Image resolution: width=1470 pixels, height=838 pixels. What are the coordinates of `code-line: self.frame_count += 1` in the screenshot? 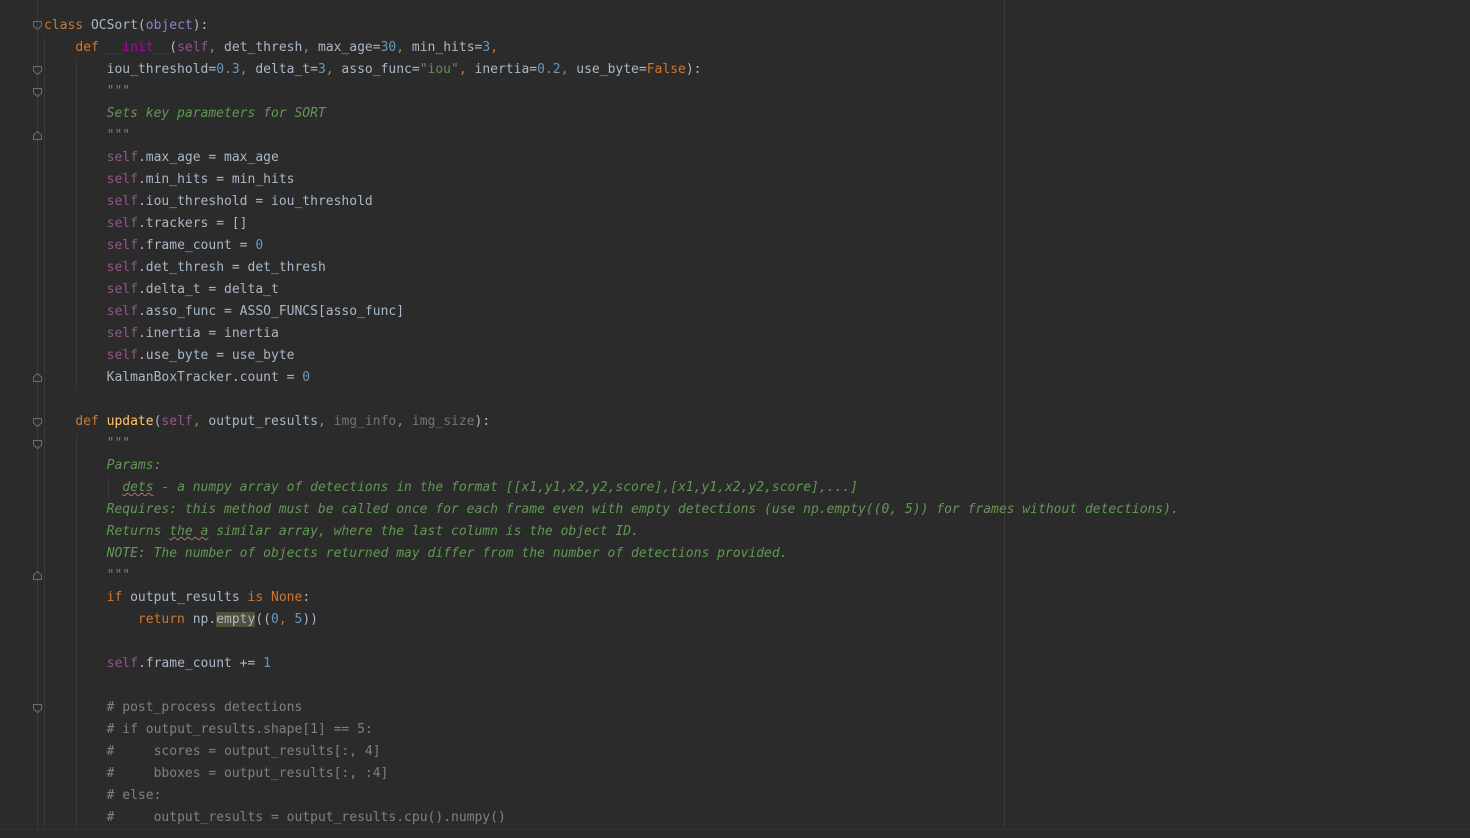 It's located at (757, 664).